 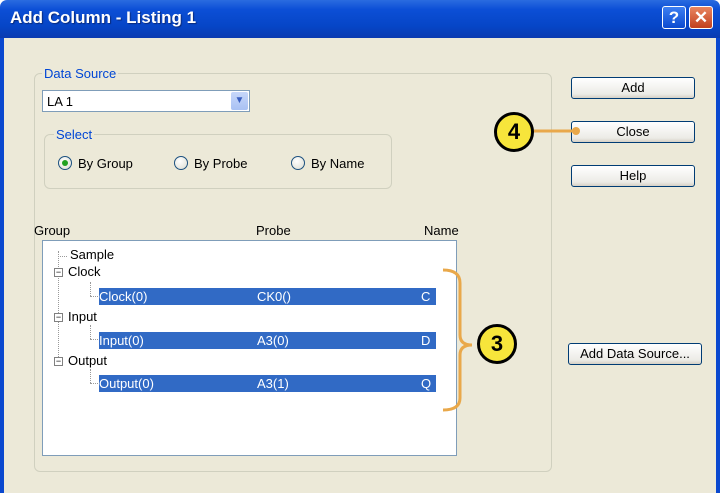 What do you see at coordinates (633, 88) in the screenshot?
I see `add-button: Add` at bounding box center [633, 88].